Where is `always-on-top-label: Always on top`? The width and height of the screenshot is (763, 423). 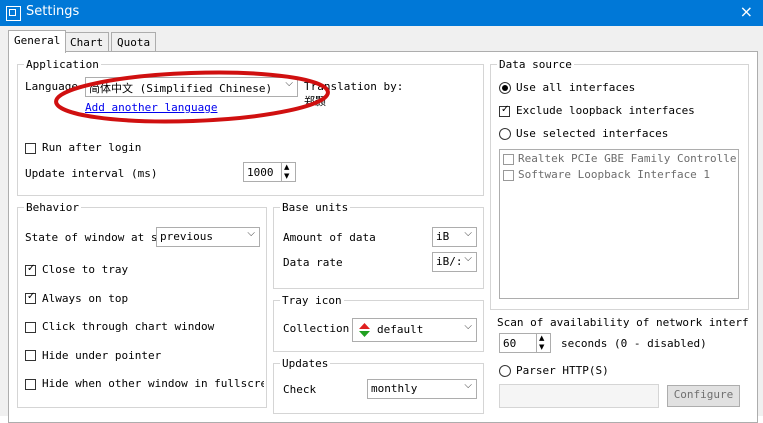 always-on-top-label: Always on top is located at coordinates (85, 298).